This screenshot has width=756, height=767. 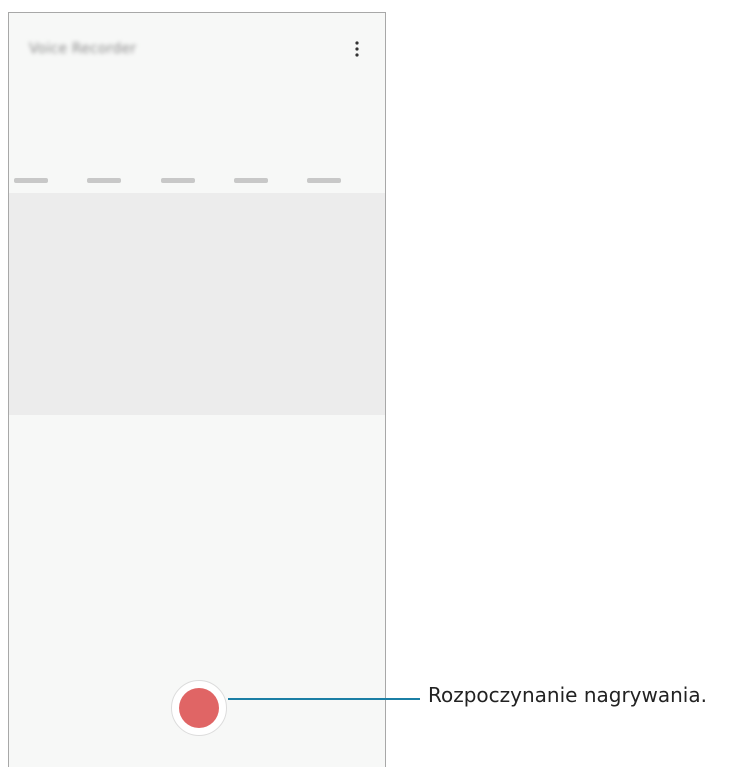 I want to click on waveform-area, so click(x=197, y=304).